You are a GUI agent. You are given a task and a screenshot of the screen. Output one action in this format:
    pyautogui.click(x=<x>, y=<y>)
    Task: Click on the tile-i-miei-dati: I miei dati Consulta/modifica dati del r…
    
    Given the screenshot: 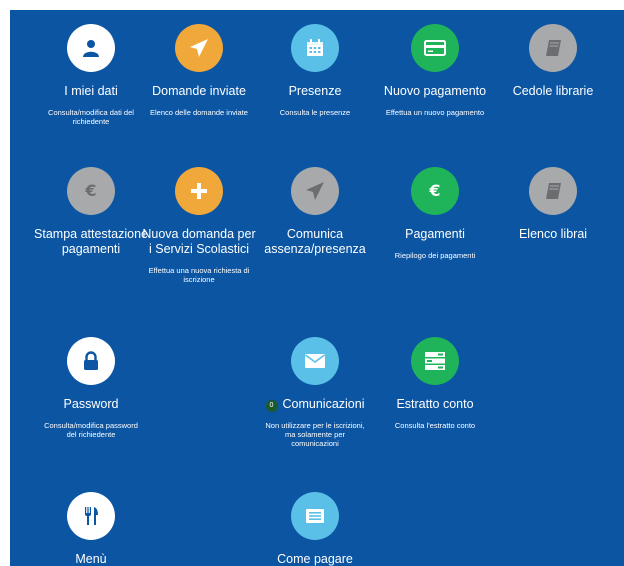 What is the action you would take?
    pyautogui.click(x=91, y=75)
    